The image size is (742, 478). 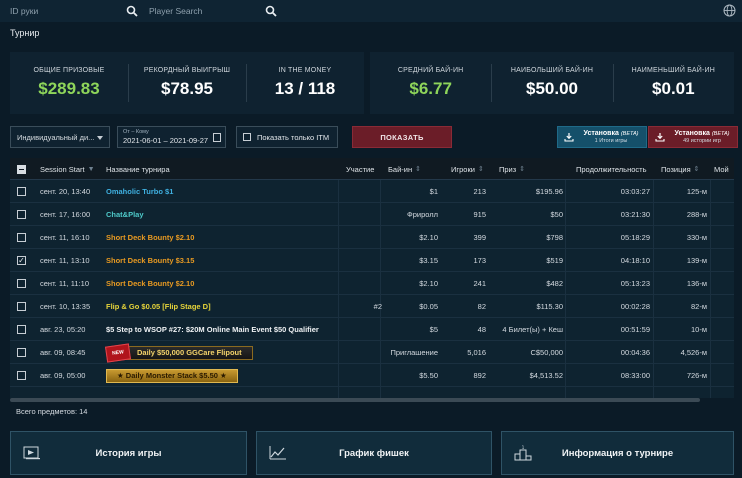 What do you see at coordinates (428, 283) in the screenshot?
I see `cell-buyin: $2.10` at bounding box center [428, 283].